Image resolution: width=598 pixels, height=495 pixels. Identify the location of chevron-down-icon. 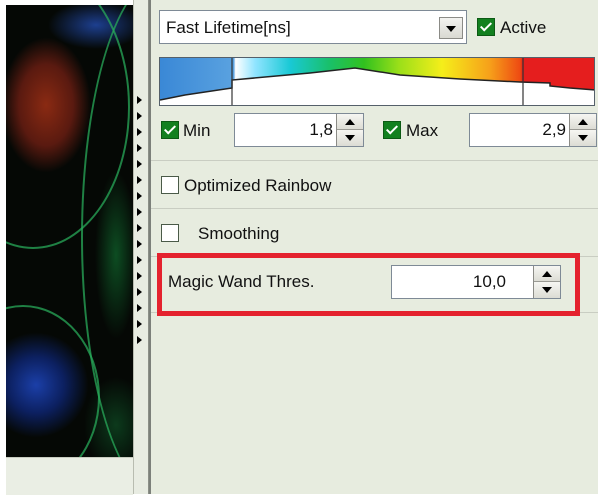
(451, 29).